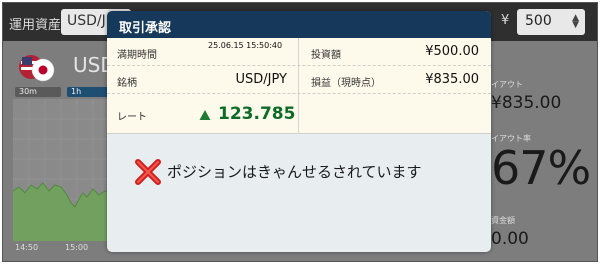  Describe the element at coordinates (37, 68) in the screenshot. I see `us-japan-flag-icon` at that location.